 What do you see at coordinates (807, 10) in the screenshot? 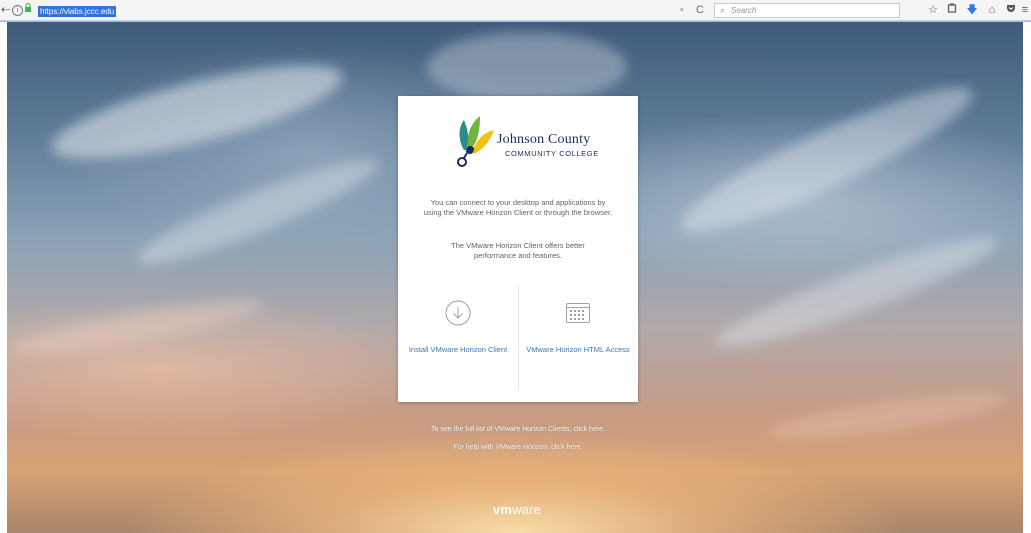
I see `search-input: ⌕ Search` at bounding box center [807, 10].